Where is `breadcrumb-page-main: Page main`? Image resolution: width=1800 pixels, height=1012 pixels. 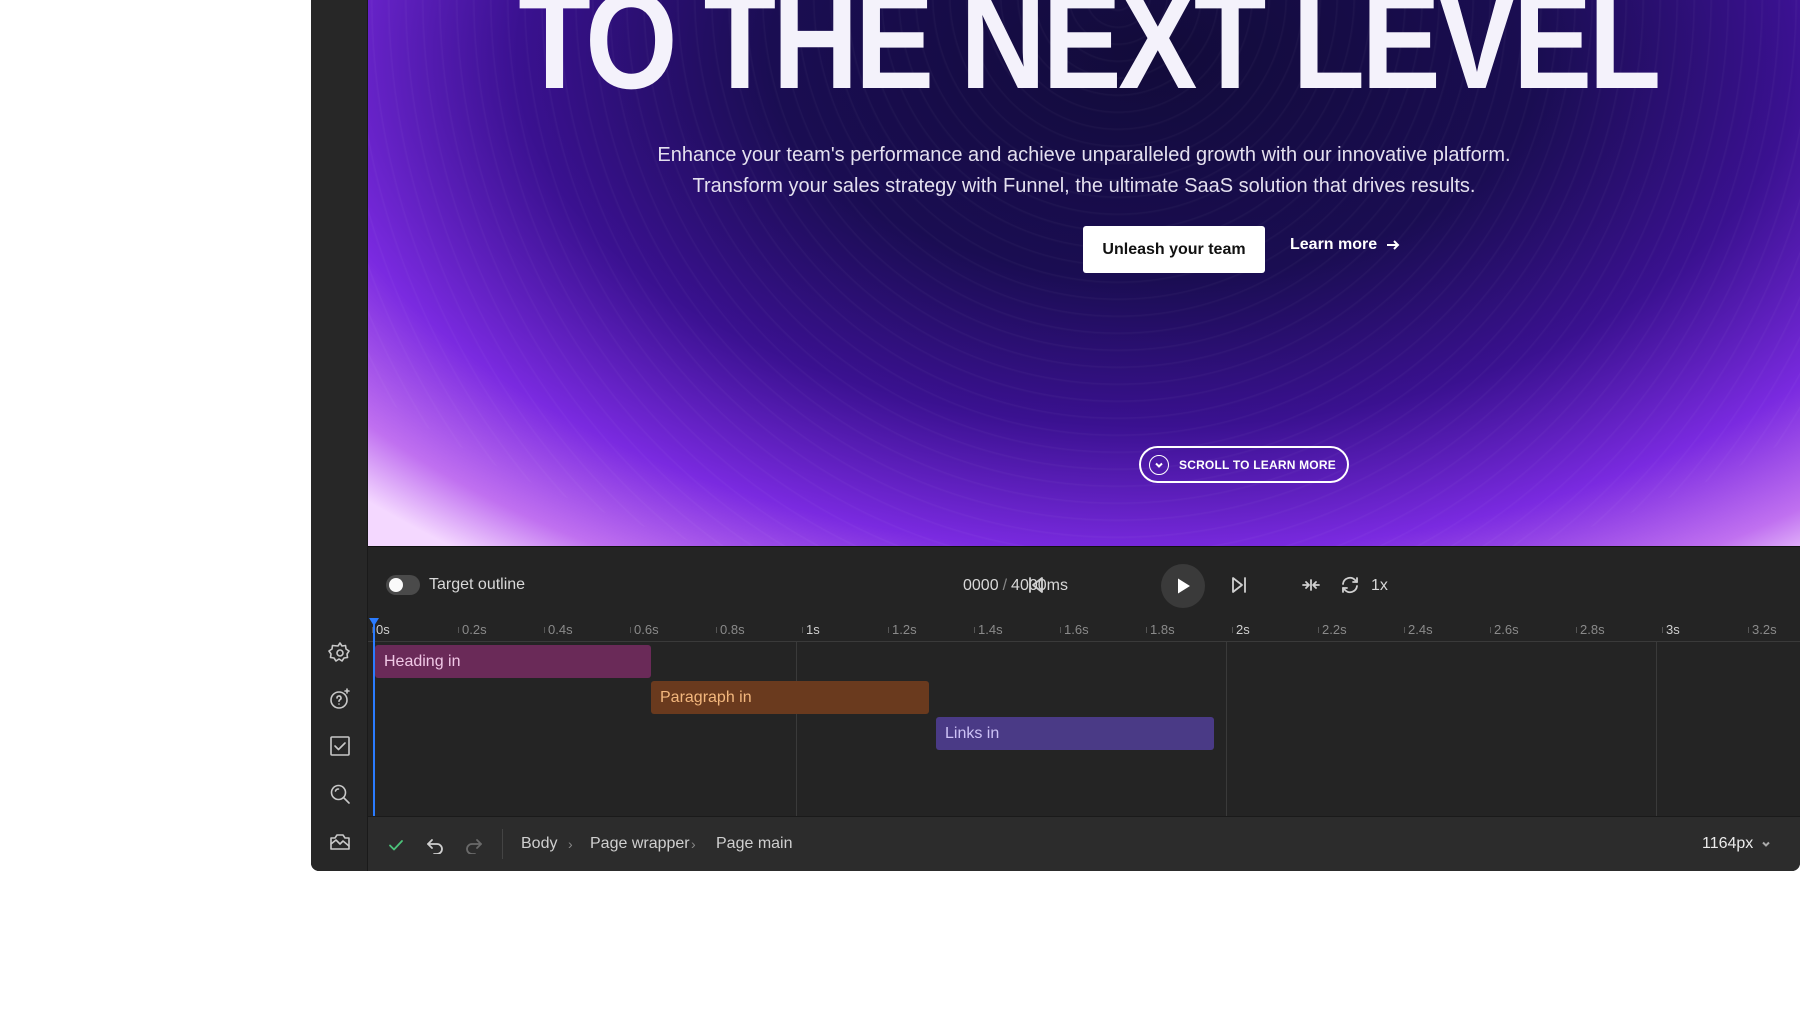 breadcrumb-page-main: Page main is located at coordinates (754, 844).